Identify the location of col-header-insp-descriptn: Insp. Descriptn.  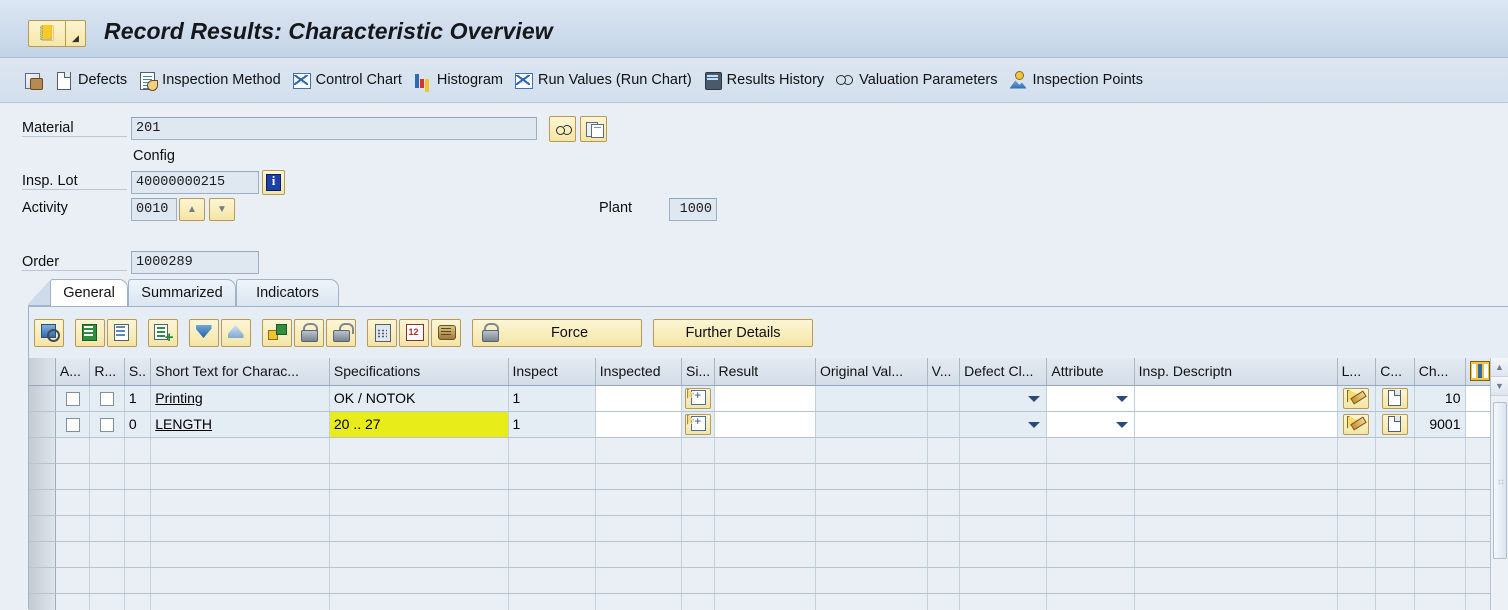
(1236, 372).